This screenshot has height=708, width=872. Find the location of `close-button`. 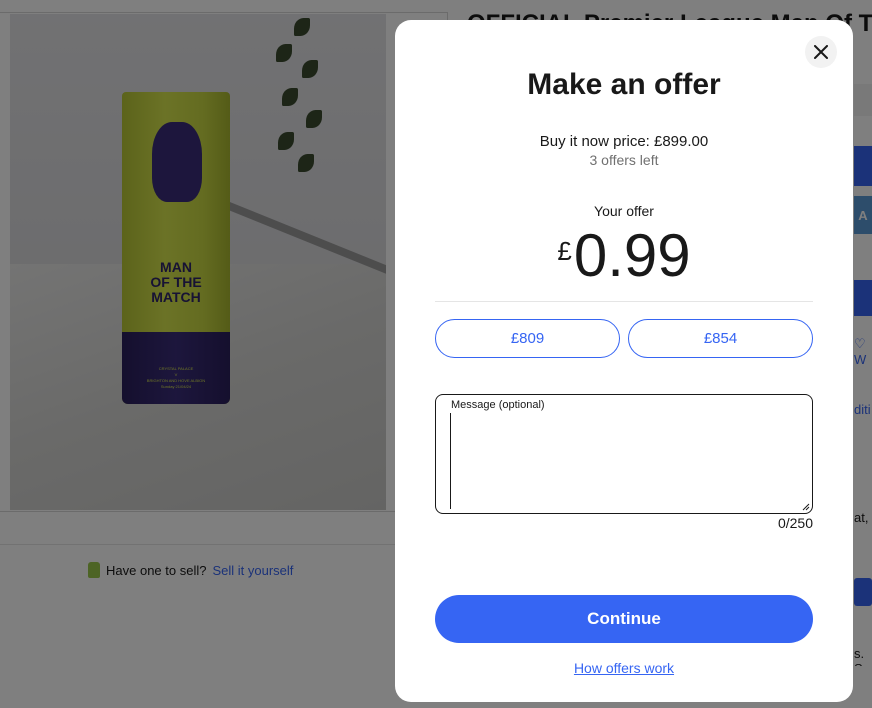

close-button is located at coordinates (821, 52).